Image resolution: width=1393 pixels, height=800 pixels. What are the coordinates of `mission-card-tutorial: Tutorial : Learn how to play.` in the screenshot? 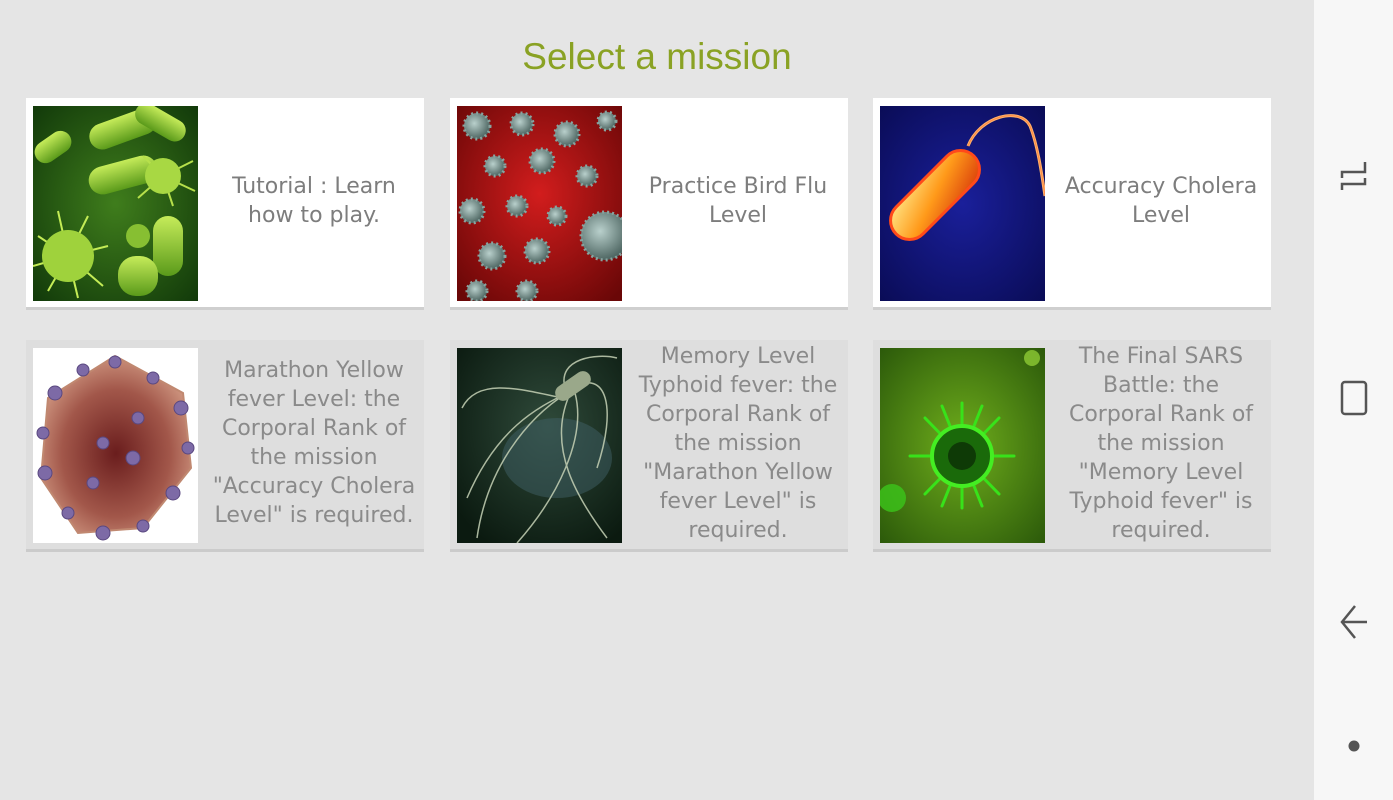 It's located at (225, 204).